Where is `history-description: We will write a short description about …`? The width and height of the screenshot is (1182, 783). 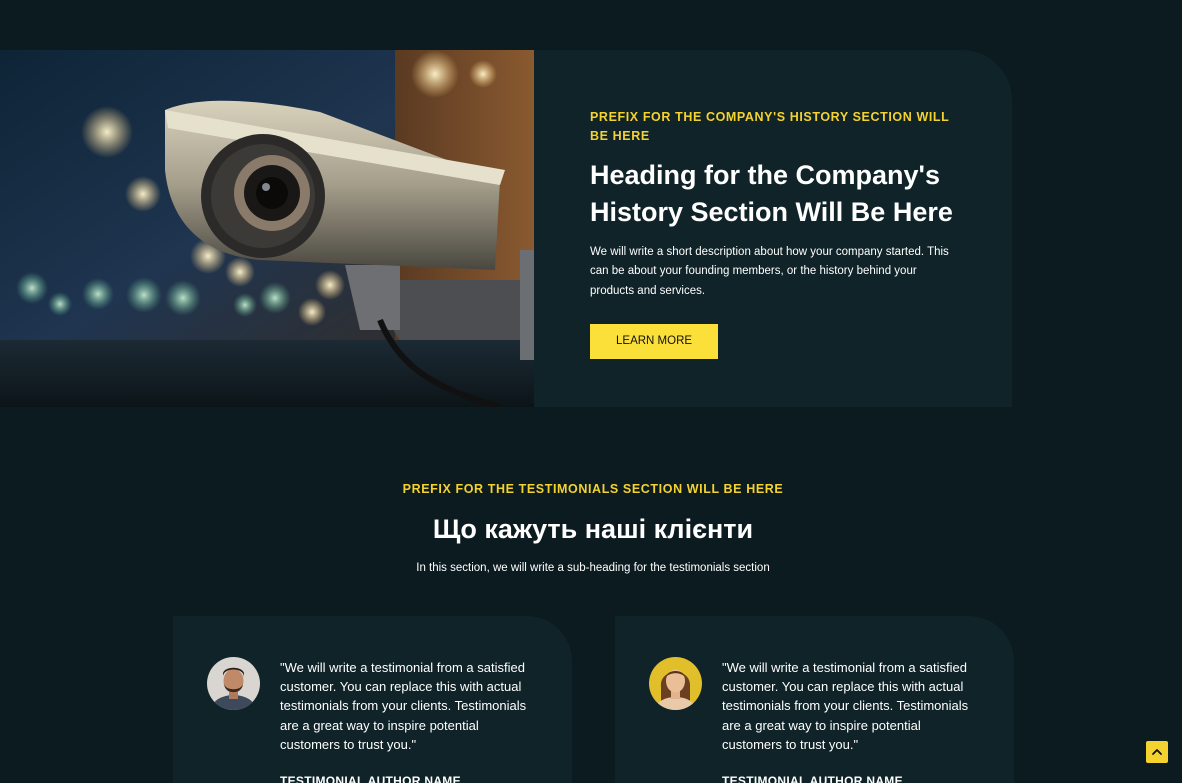
history-description: We will write a short description about … is located at coordinates (769, 271).